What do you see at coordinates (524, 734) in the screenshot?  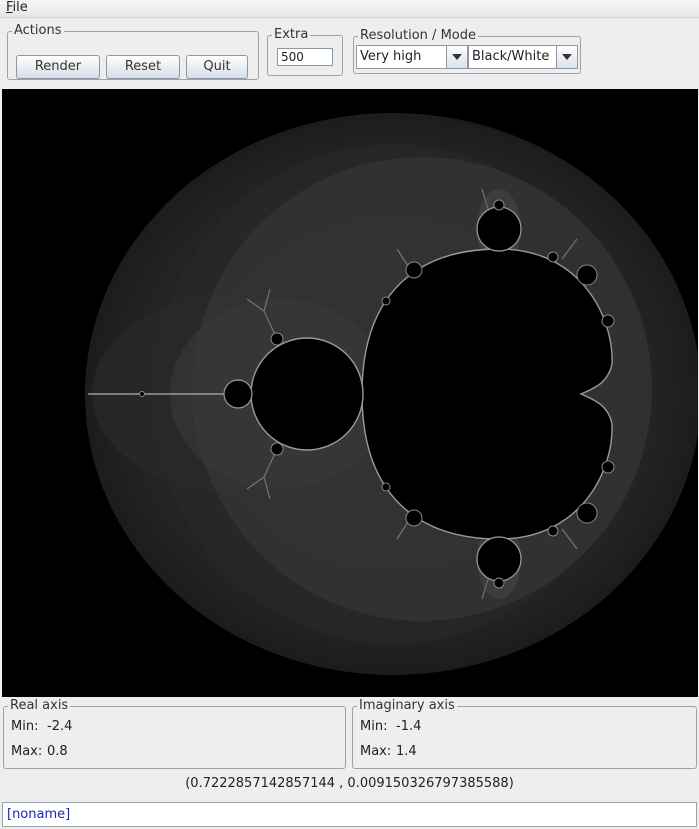 I see `imaginary-axis-group: Imaginary axis Min: -1.4 Max: 1.4` at bounding box center [524, 734].